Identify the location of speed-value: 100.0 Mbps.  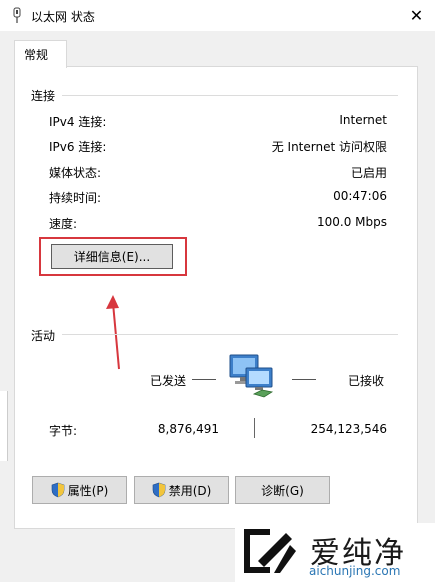
(351, 222).